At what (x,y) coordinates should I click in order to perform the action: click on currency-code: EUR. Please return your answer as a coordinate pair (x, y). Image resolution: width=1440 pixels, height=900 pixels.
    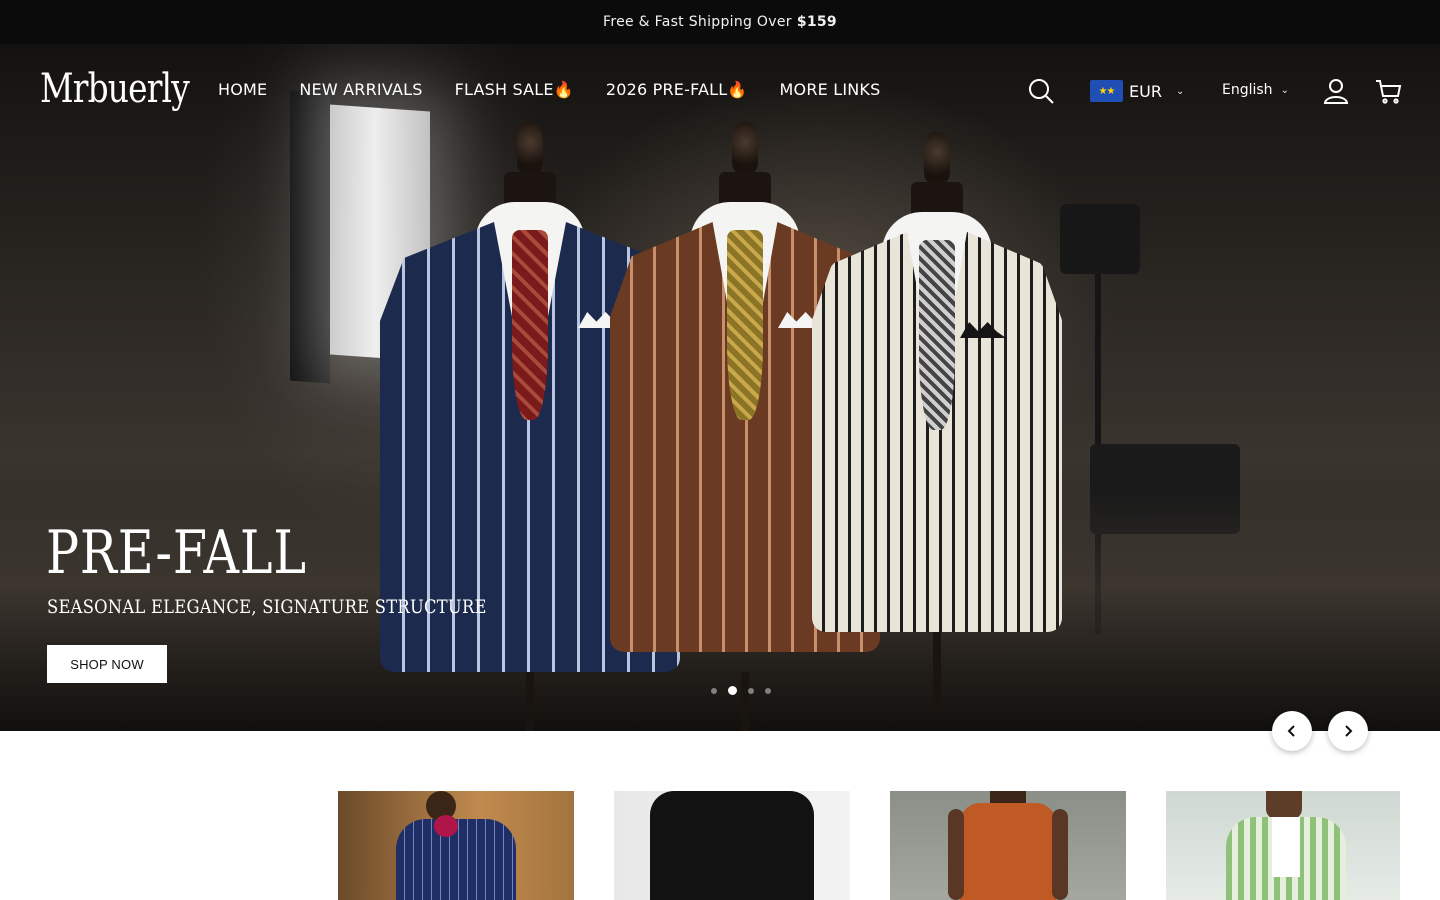
    Looking at the image, I should click on (1145, 91).